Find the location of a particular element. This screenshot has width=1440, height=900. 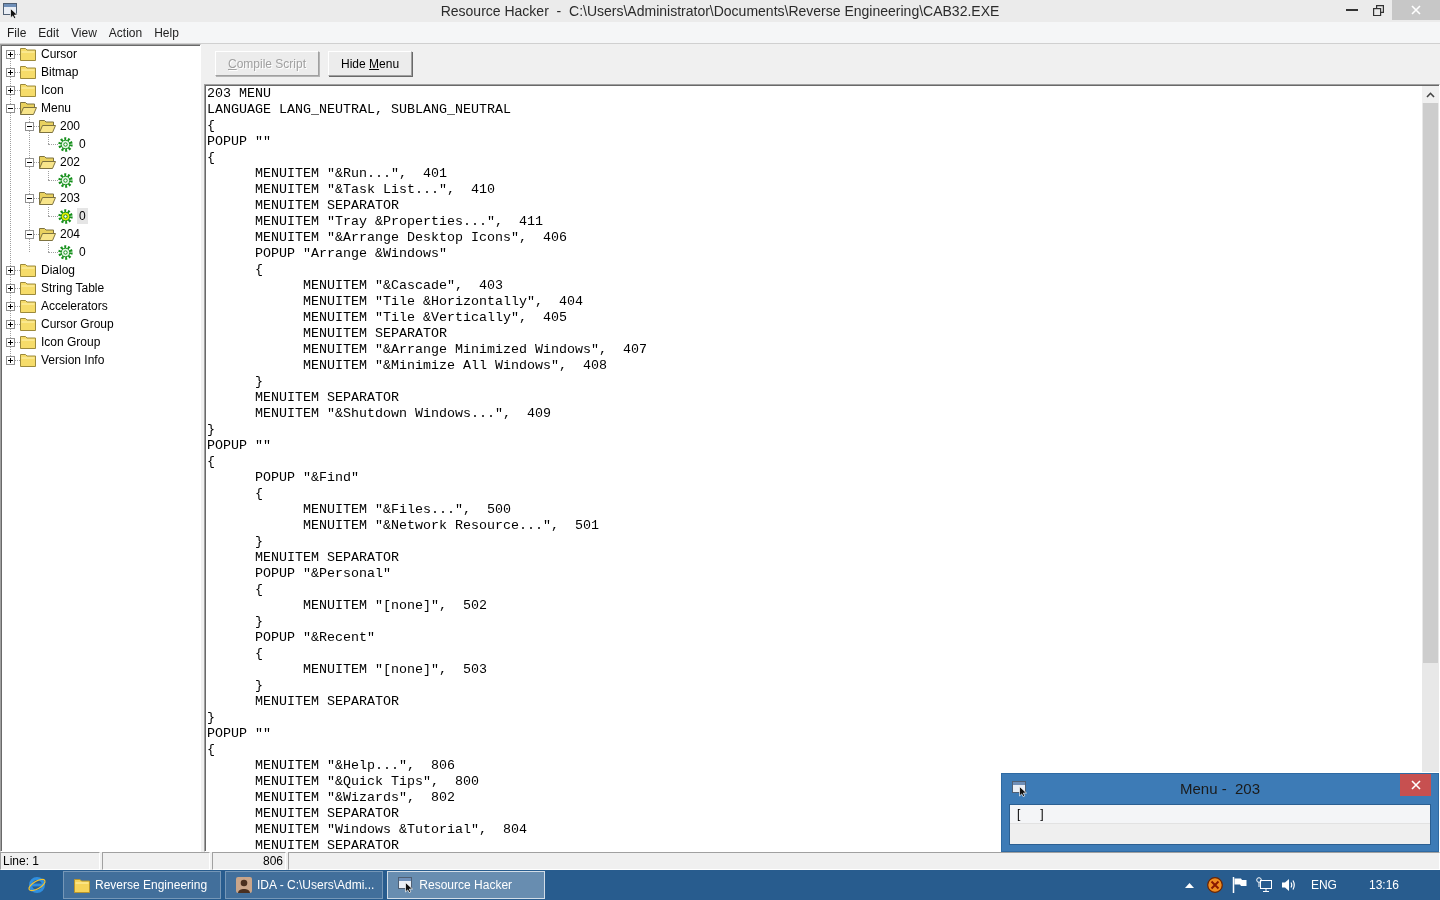

window-title: Resource Hacker - C:\Users\Administrator\Documents\Reverse Engineering\CAB32.EXE is located at coordinates (720, 11).